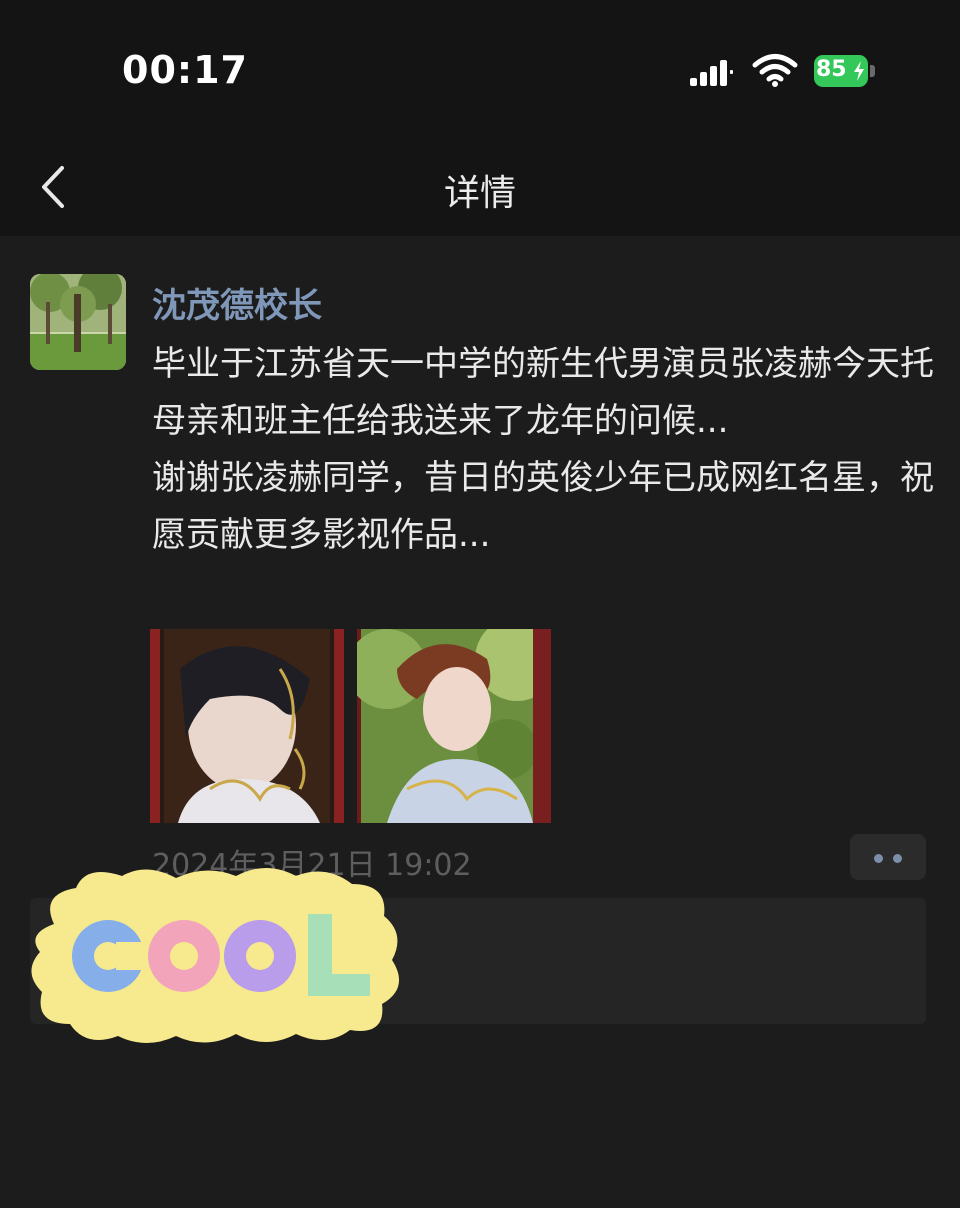 This screenshot has width=960, height=1208. What do you see at coordinates (775, 70) in the screenshot?
I see `wifi-icon` at bounding box center [775, 70].